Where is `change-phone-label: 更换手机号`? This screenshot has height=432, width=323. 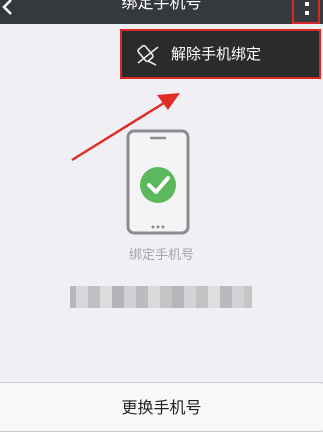 change-phone-label: 更换手机号 is located at coordinates (161, 407).